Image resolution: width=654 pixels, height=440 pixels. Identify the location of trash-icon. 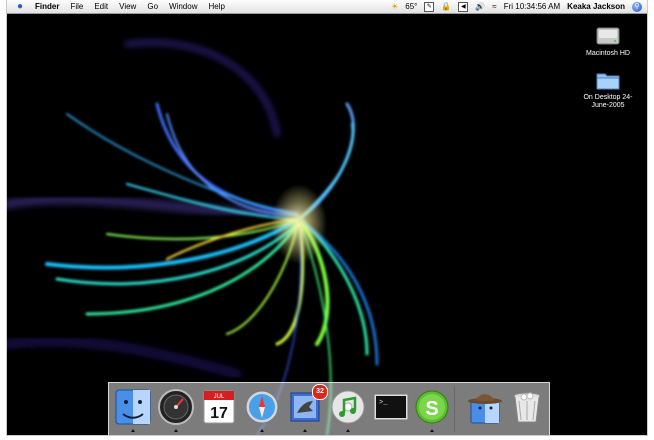
(527, 407).